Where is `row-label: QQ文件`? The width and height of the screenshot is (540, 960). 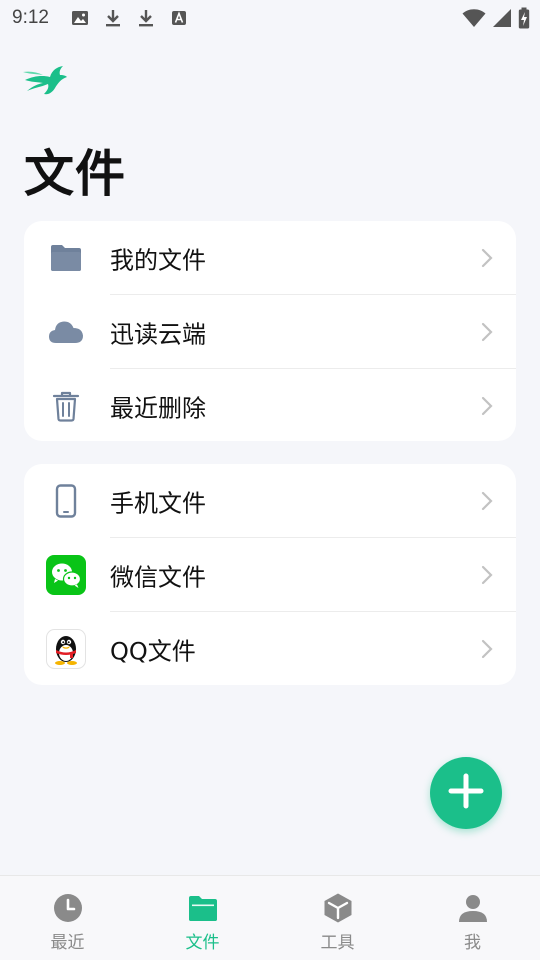 row-label: QQ文件 is located at coordinates (153, 651).